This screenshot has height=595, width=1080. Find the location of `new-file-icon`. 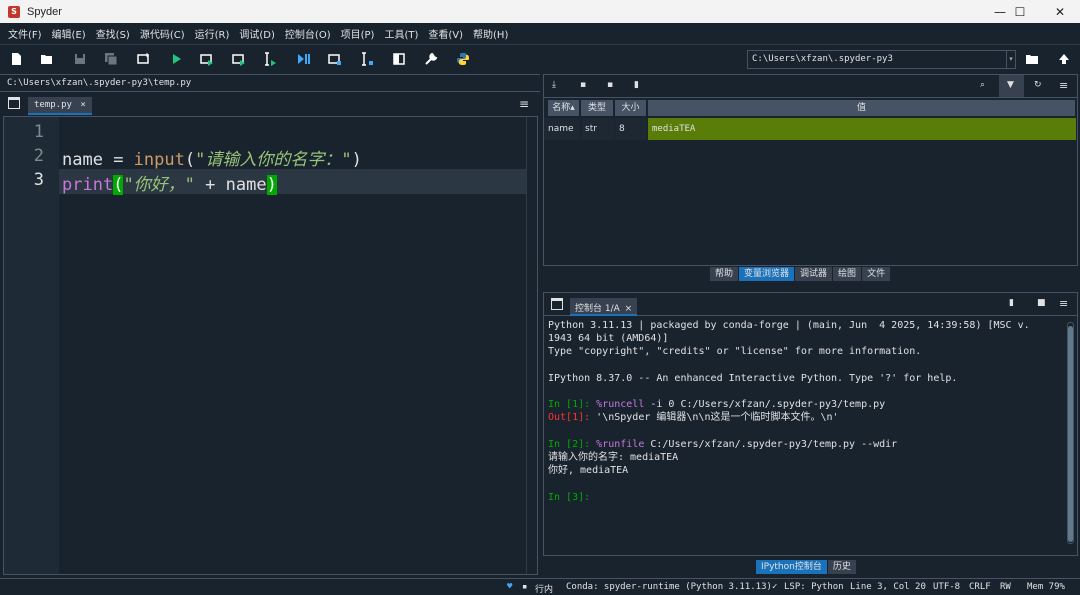

new-file-icon is located at coordinates (16, 59).